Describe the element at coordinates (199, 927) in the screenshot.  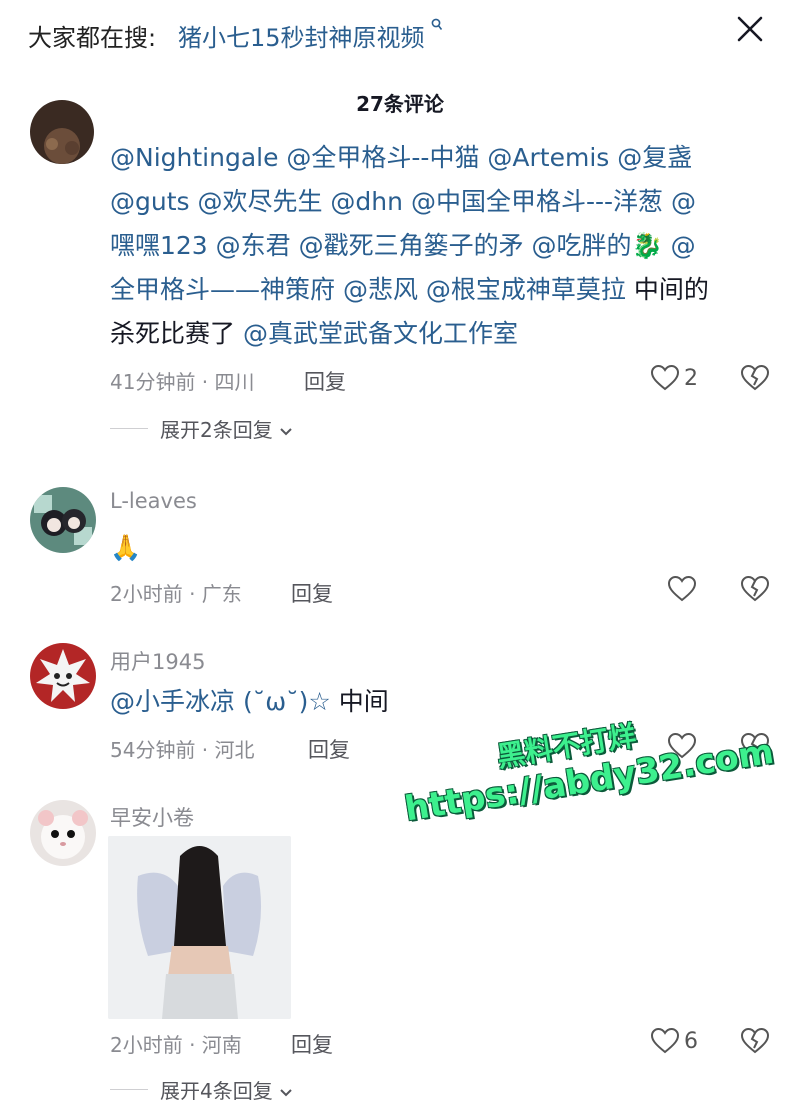
I see `comment-image` at that location.